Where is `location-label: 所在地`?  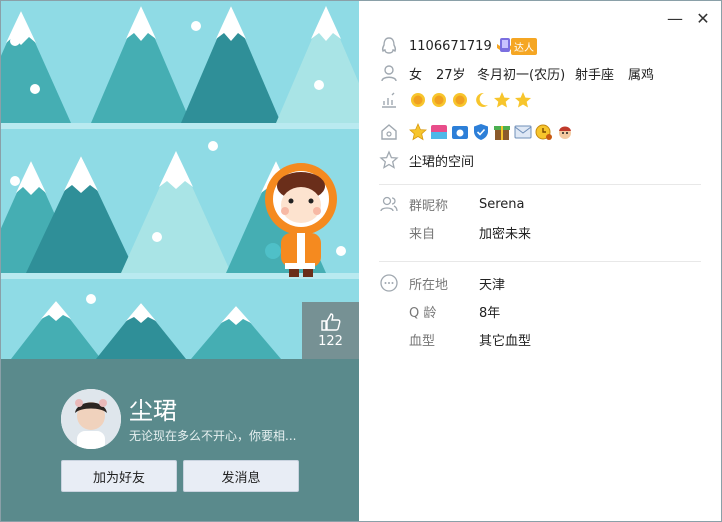
location-label: 所在地 is located at coordinates (429, 285).